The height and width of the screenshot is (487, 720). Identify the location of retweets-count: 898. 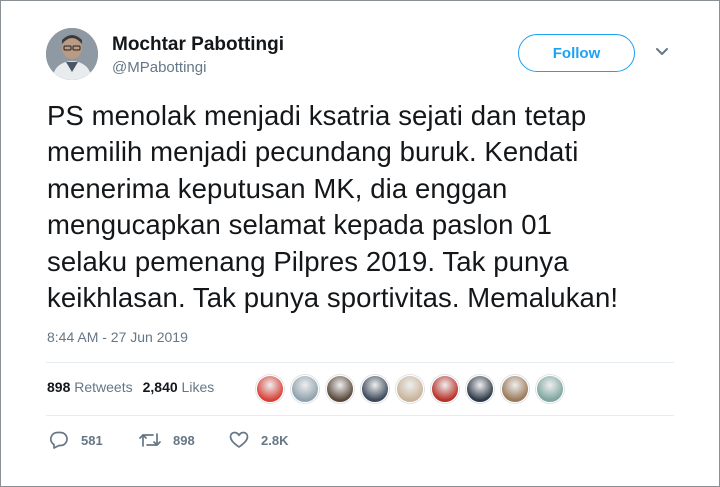
(59, 387).